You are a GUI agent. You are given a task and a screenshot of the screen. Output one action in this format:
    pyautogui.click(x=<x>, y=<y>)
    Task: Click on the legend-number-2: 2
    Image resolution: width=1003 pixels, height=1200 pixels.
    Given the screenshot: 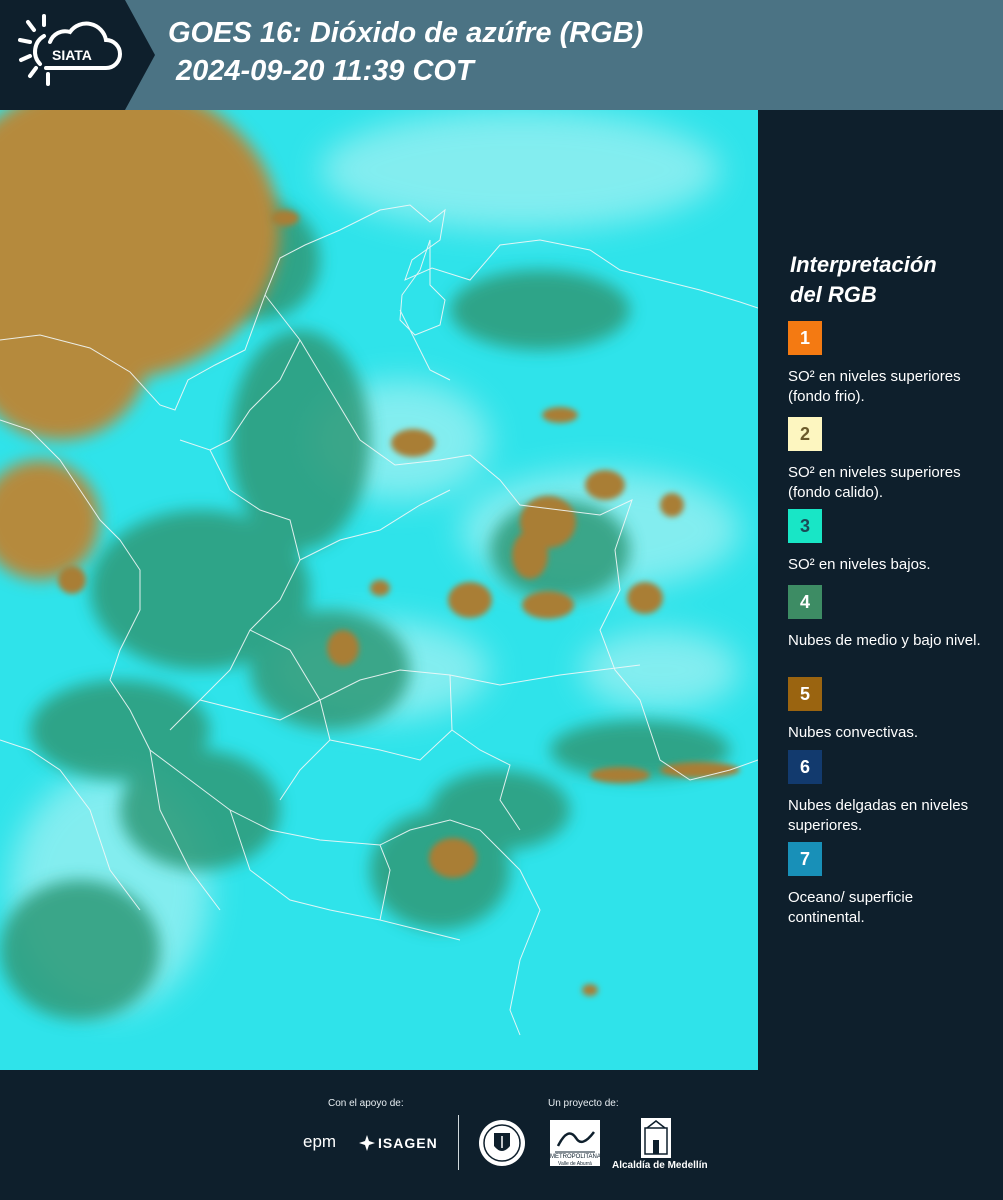 What is the action you would take?
    pyautogui.click(x=804, y=433)
    